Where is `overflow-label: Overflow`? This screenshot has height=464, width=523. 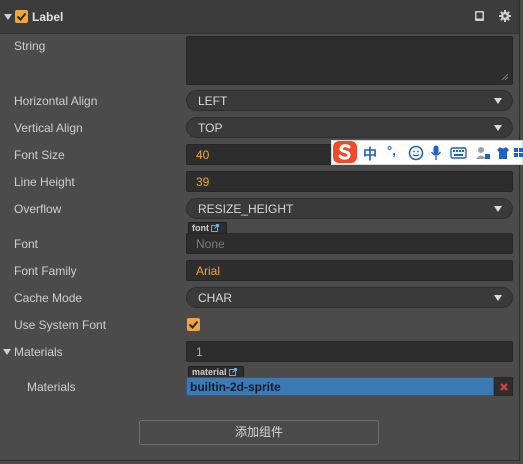 overflow-label: Overflow is located at coordinates (38, 209).